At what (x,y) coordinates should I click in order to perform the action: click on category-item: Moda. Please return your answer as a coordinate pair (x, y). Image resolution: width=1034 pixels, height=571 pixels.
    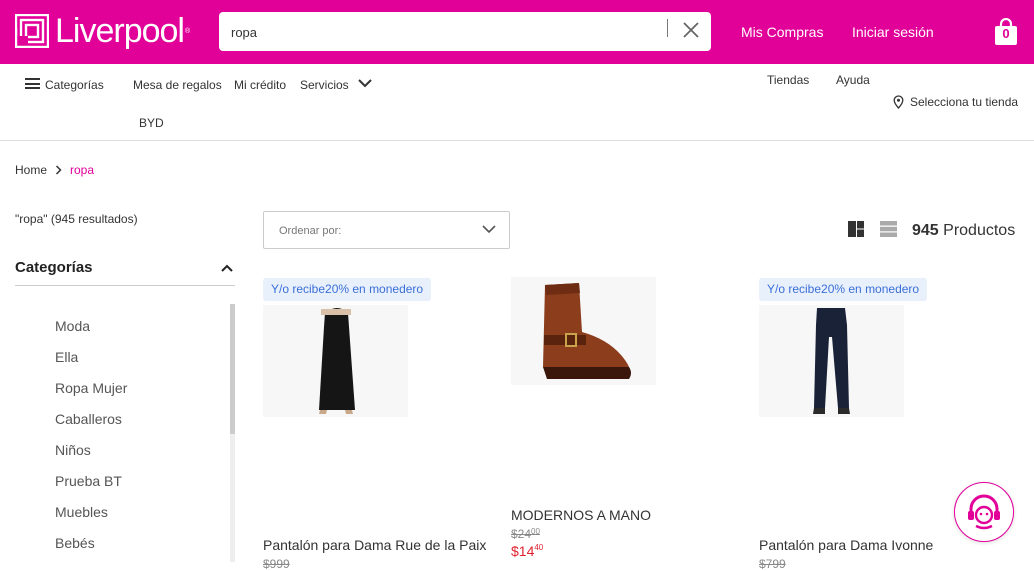
    Looking at the image, I should click on (91, 333).